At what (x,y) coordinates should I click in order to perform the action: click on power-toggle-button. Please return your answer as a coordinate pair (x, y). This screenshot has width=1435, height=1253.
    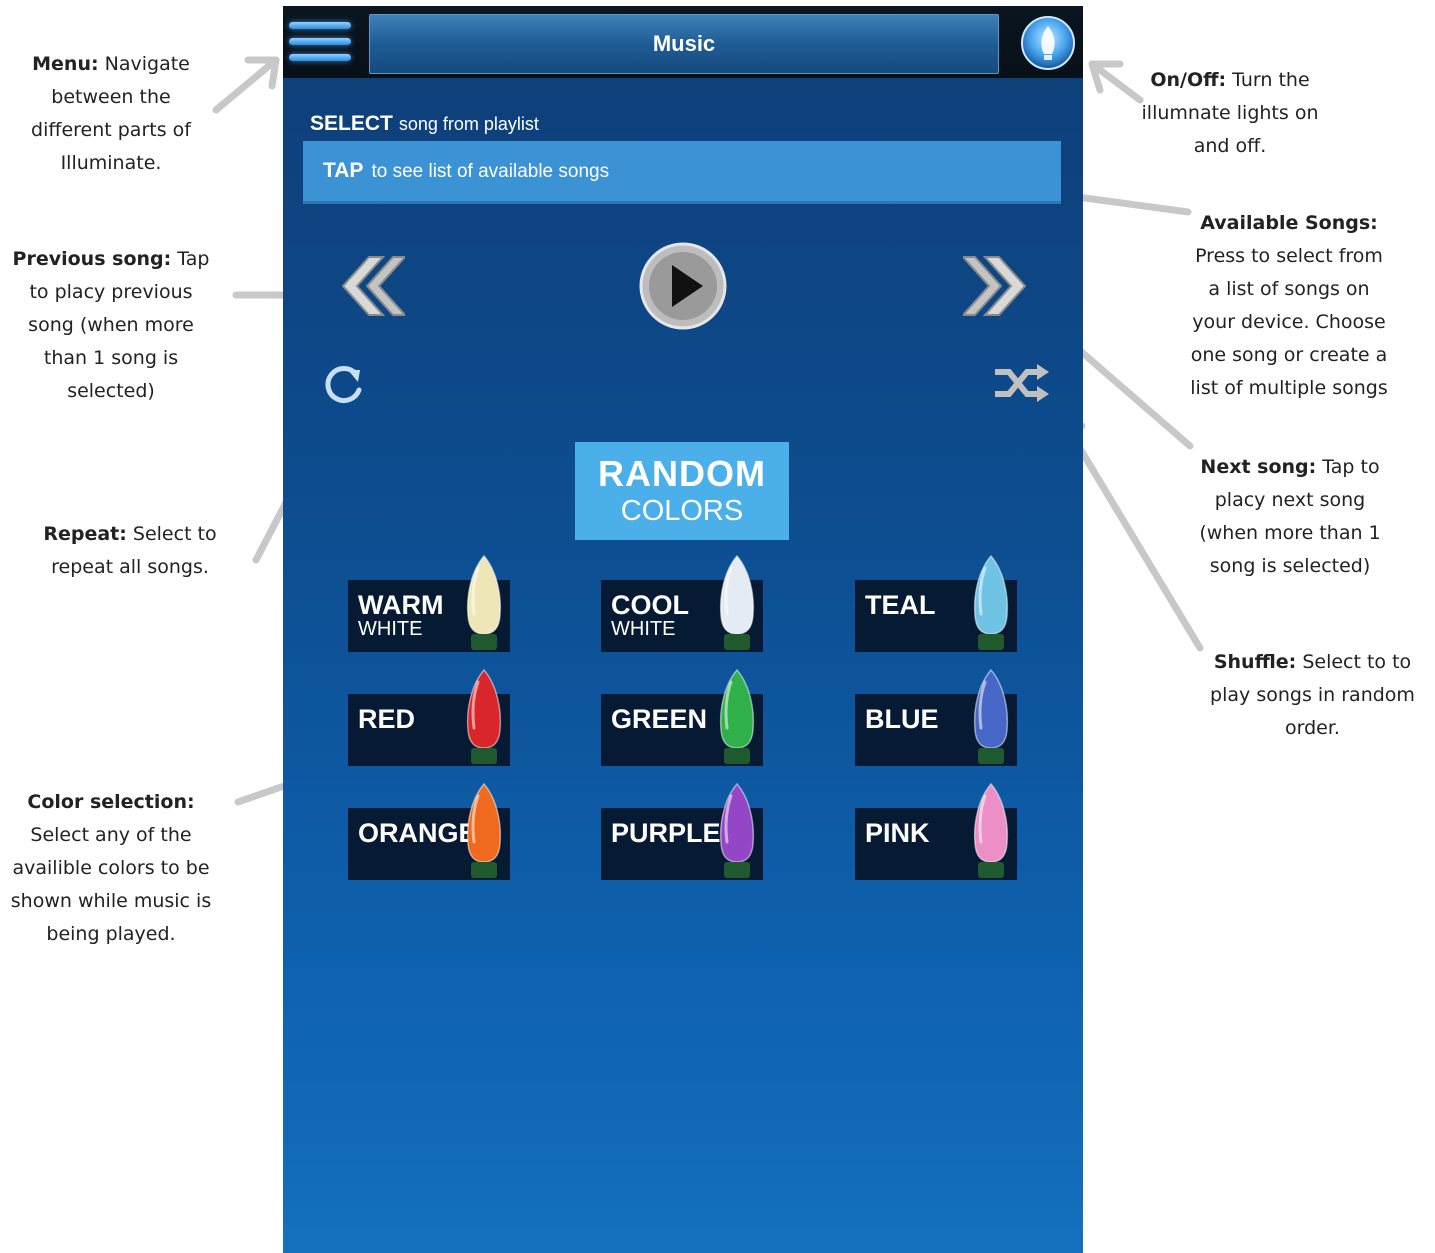
    Looking at the image, I should click on (1048, 43).